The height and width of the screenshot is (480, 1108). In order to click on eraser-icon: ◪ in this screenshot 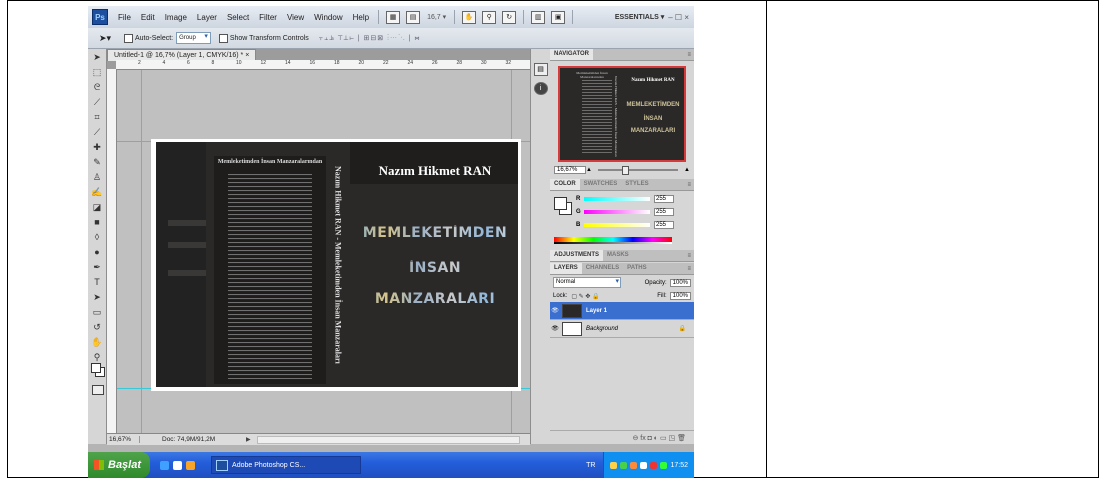, I will do `click(97, 207)`.